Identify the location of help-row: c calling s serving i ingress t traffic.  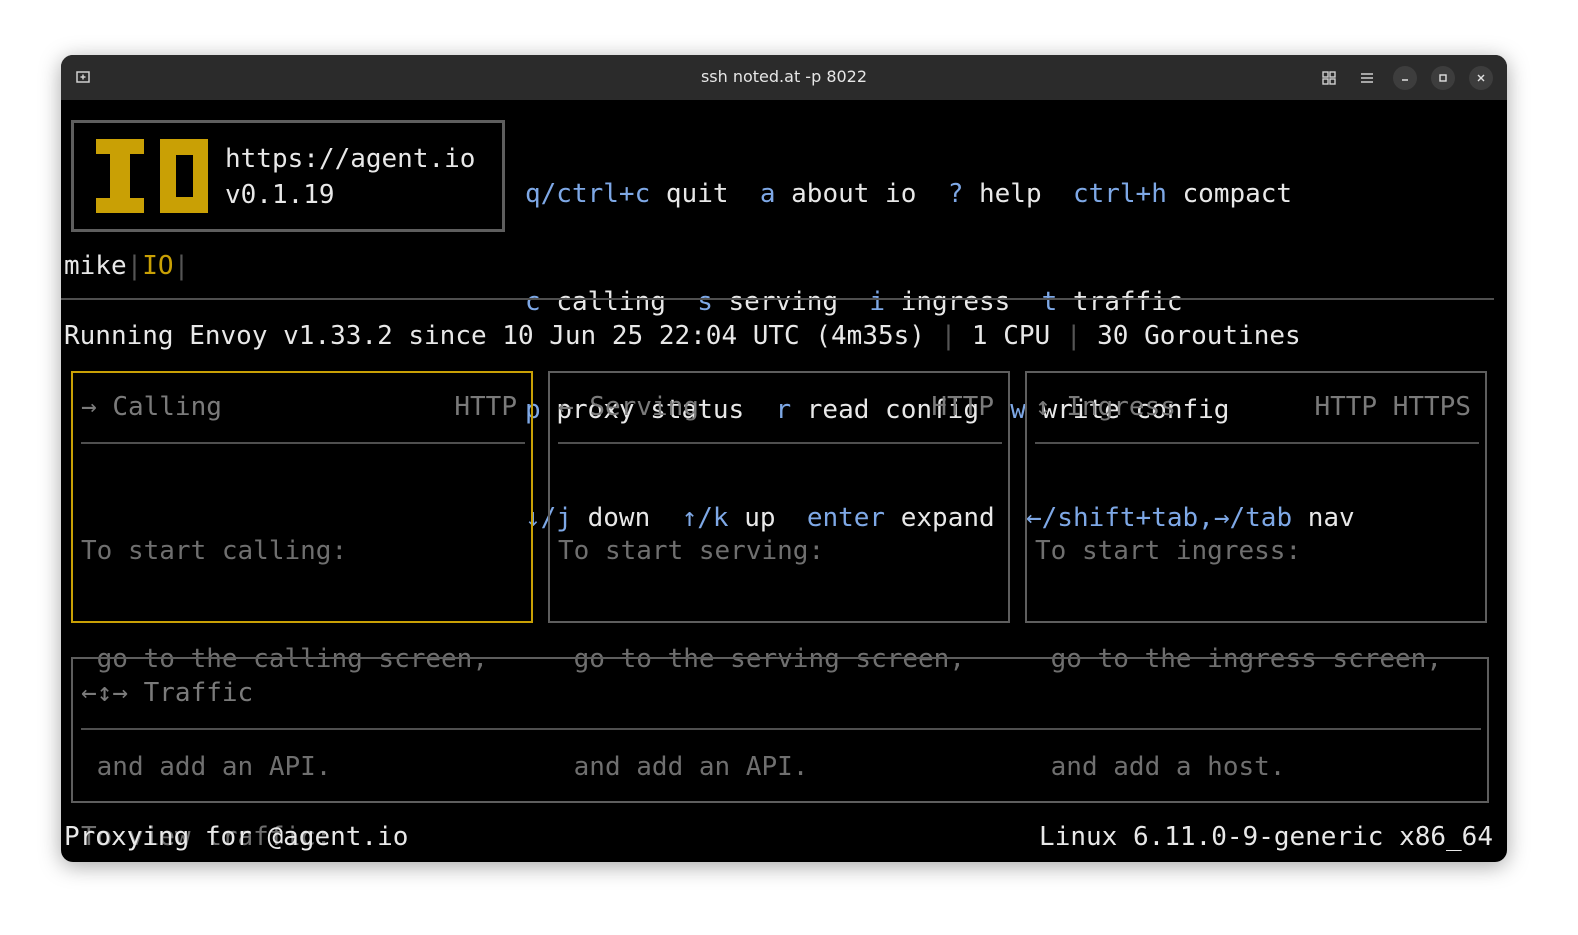
(940, 302).